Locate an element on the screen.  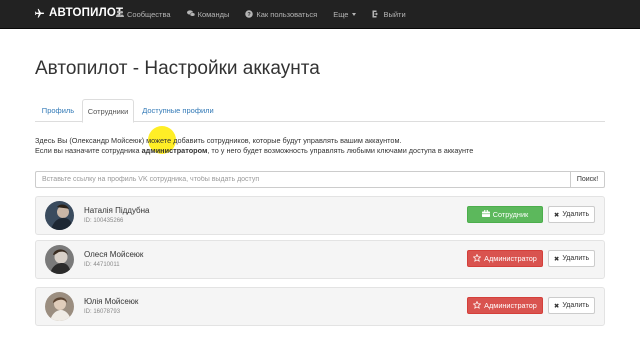
nav-item-label: Сообщества is located at coordinates (149, 14).